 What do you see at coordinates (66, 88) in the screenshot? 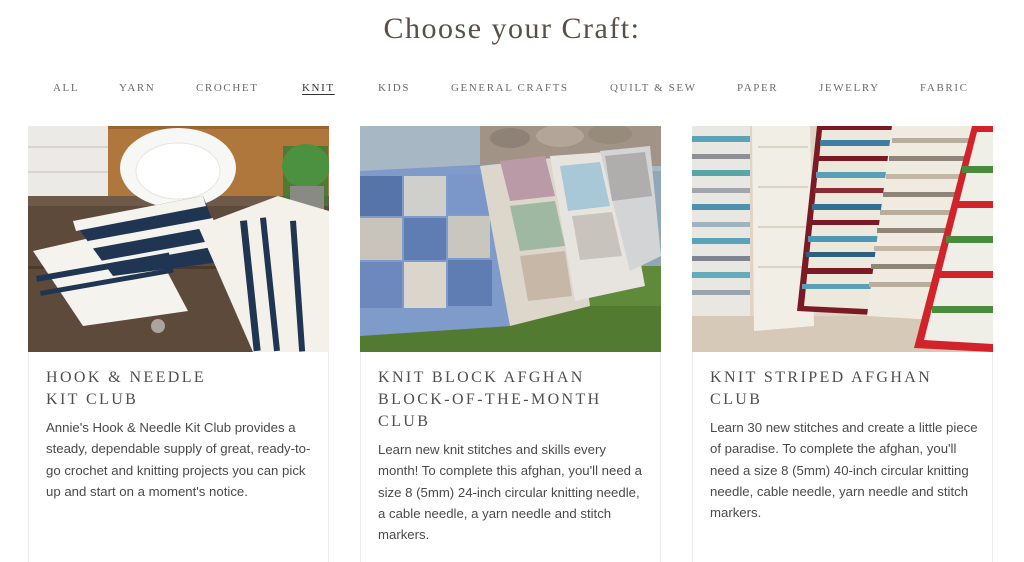
I see `filter-all: ALL` at bounding box center [66, 88].